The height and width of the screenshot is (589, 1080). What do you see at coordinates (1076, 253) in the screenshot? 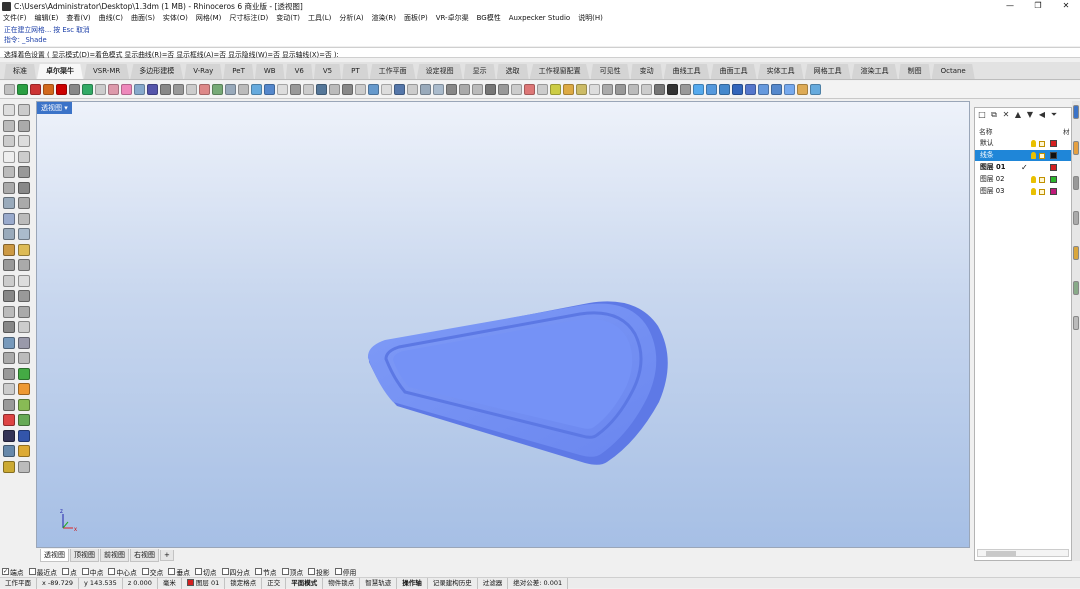
I see `render-tab-icon` at bounding box center [1076, 253].